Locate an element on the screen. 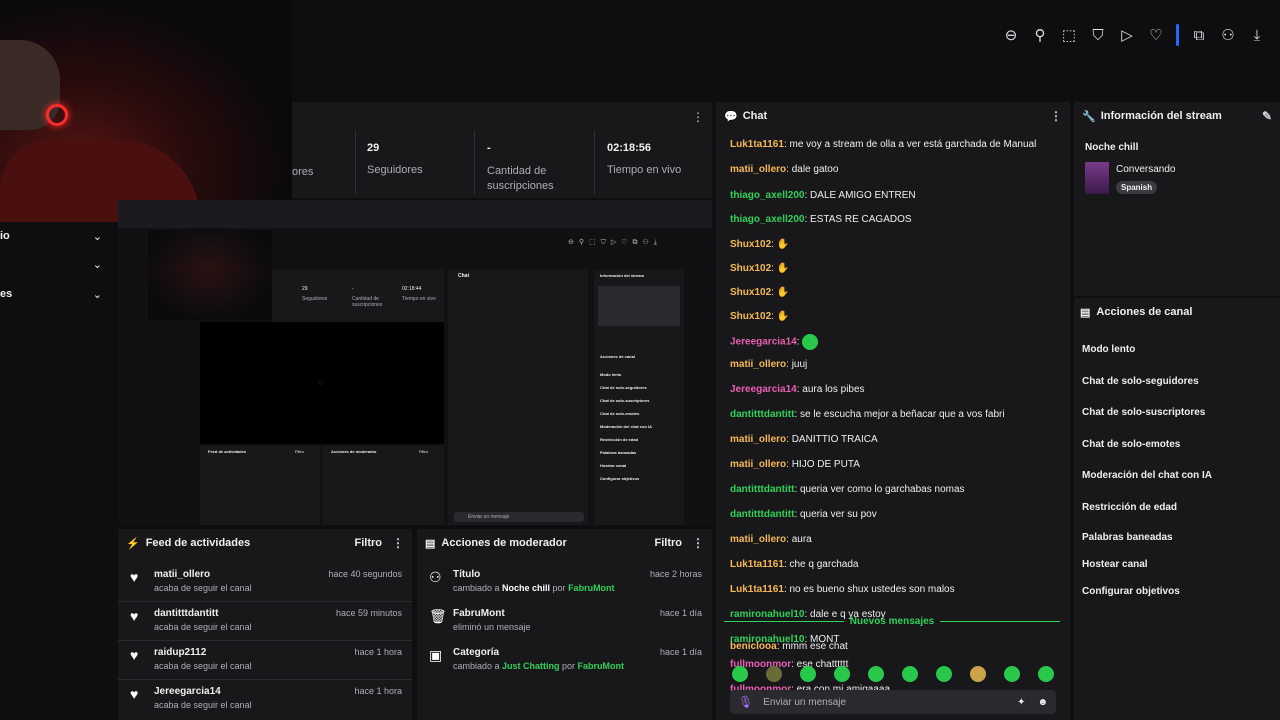 This screenshot has height=720, width=1280. action-ai-moderation: Moderación del chat con IA is located at coordinates (1177, 476).